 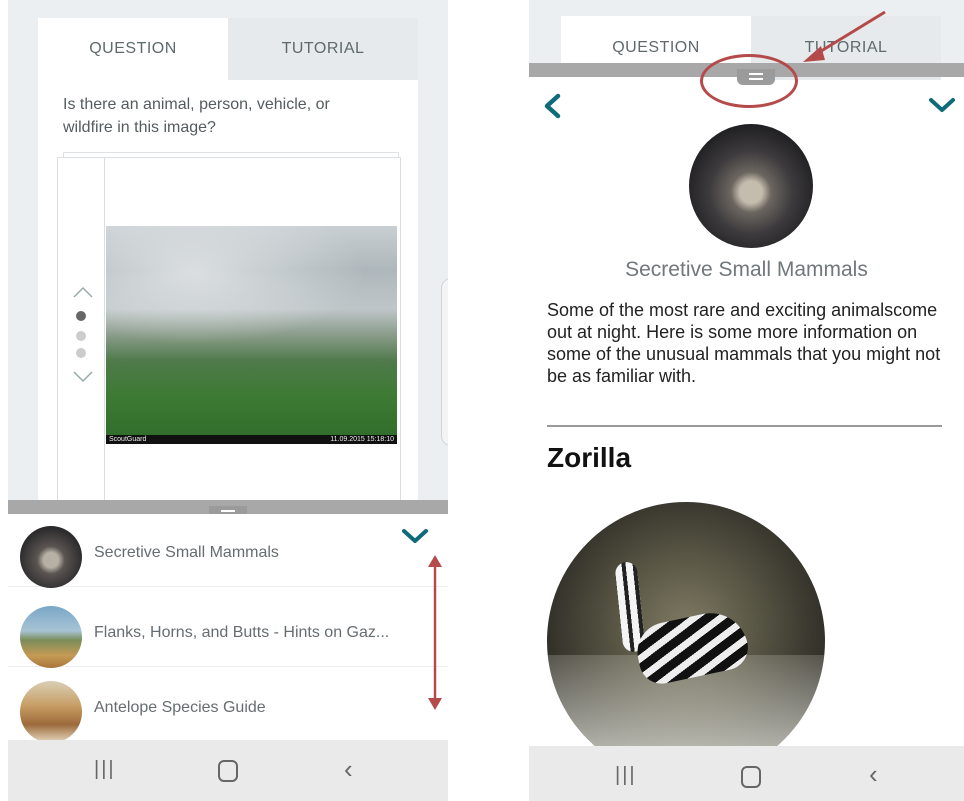 I want to click on zorilla-image, so click(x=686, y=641).